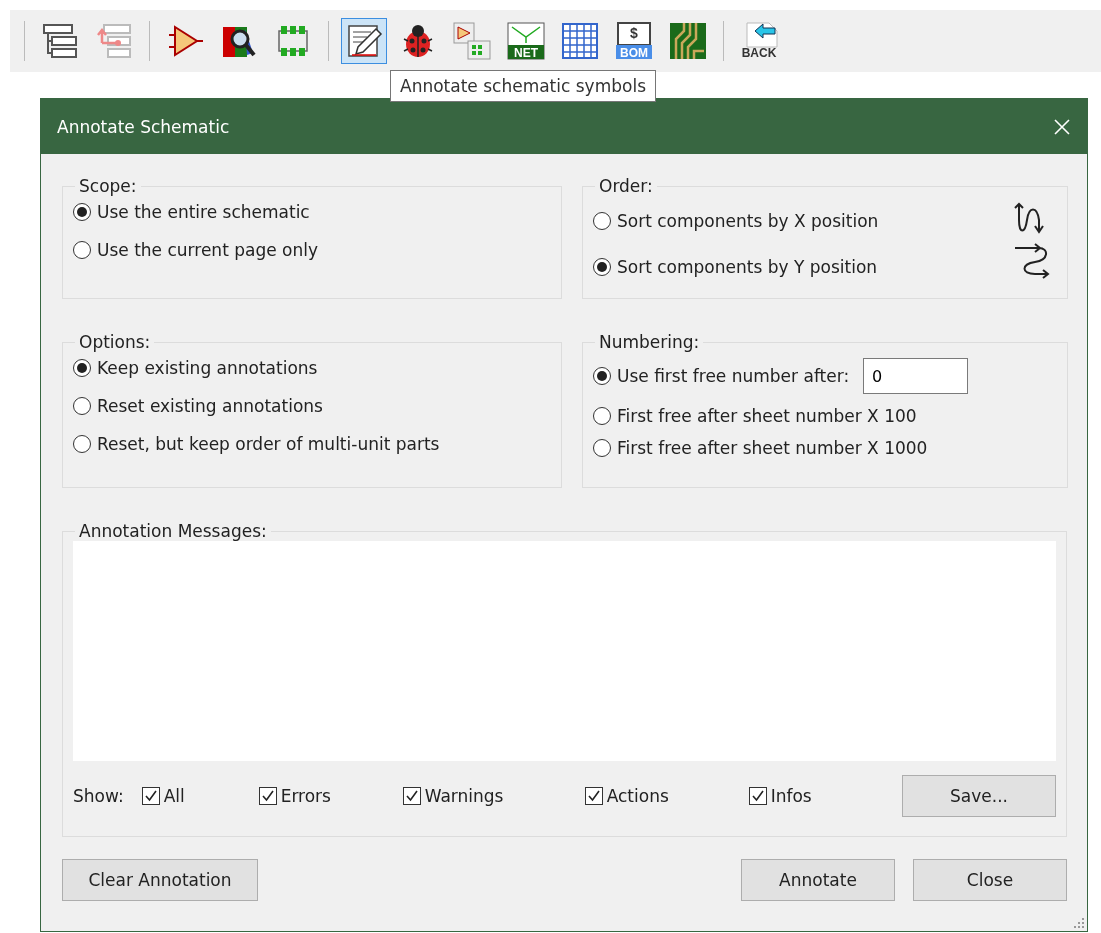 This screenshot has height=933, width=1101. What do you see at coordinates (580, 41) in the screenshot?
I see `grid-icon` at bounding box center [580, 41].